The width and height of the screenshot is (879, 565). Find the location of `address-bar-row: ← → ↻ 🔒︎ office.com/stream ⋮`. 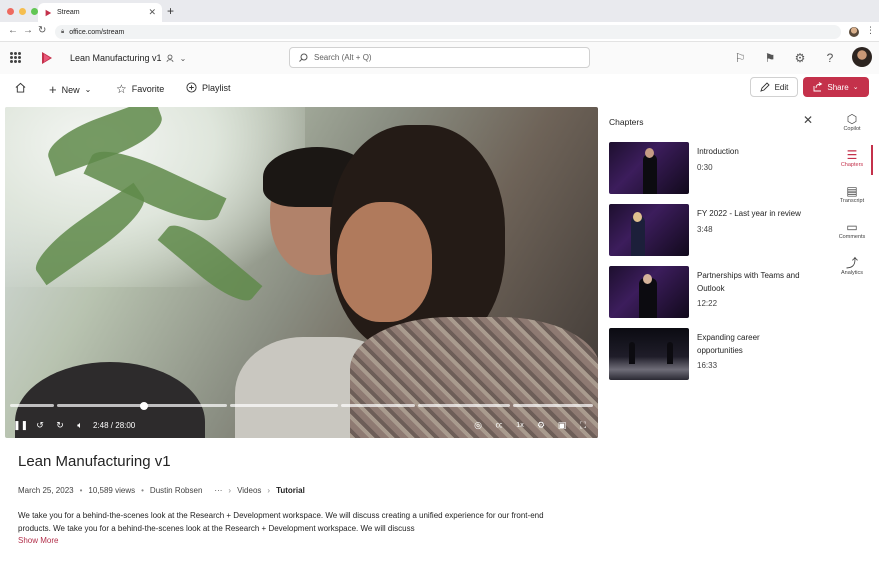

address-bar-row: ← → ↻ 🔒︎ office.com/stream ⋮ is located at coordinates (439, 32).